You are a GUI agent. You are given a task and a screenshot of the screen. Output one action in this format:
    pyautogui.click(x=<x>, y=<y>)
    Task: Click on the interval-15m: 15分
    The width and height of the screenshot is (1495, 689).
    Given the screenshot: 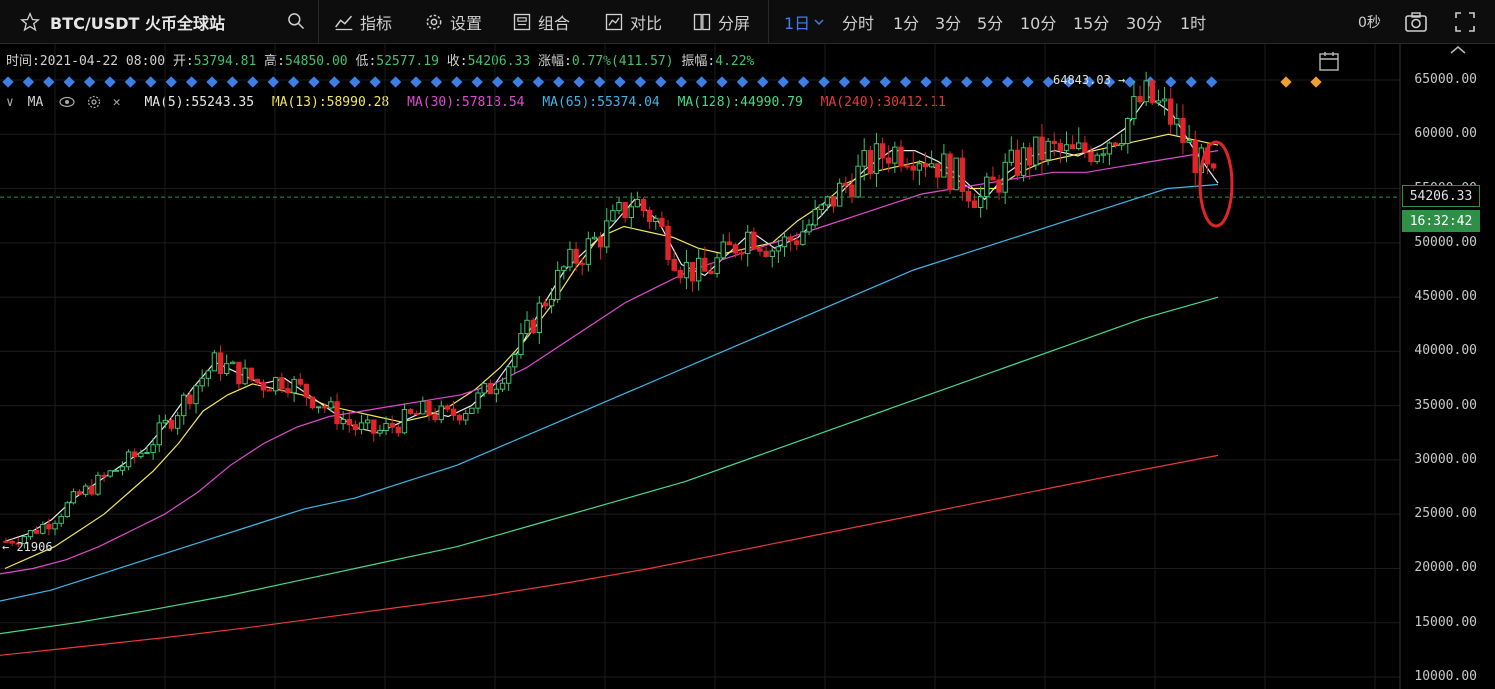 What is the action you would take?
    pyautogui.click(x=1091, y=22)
    